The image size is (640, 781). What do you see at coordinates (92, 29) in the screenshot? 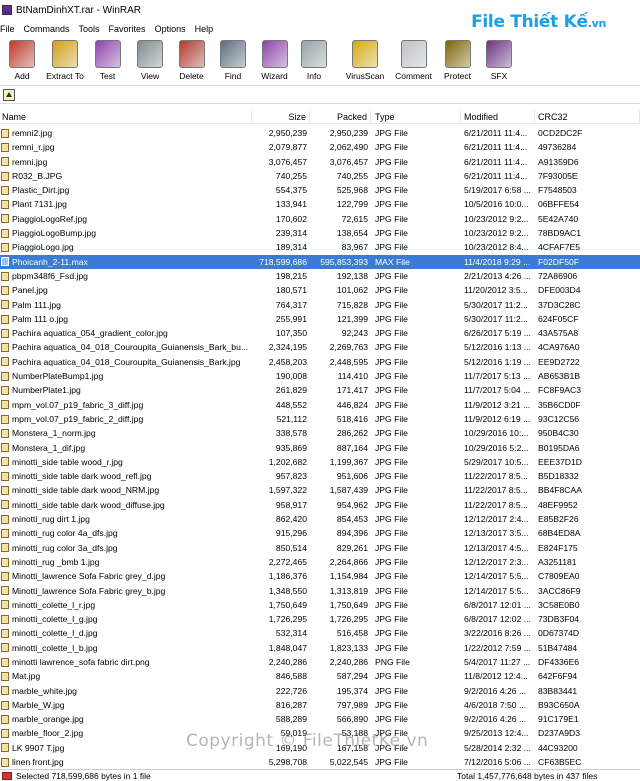
I see `menu-tools: Tools` at bounding box center [92, 29].